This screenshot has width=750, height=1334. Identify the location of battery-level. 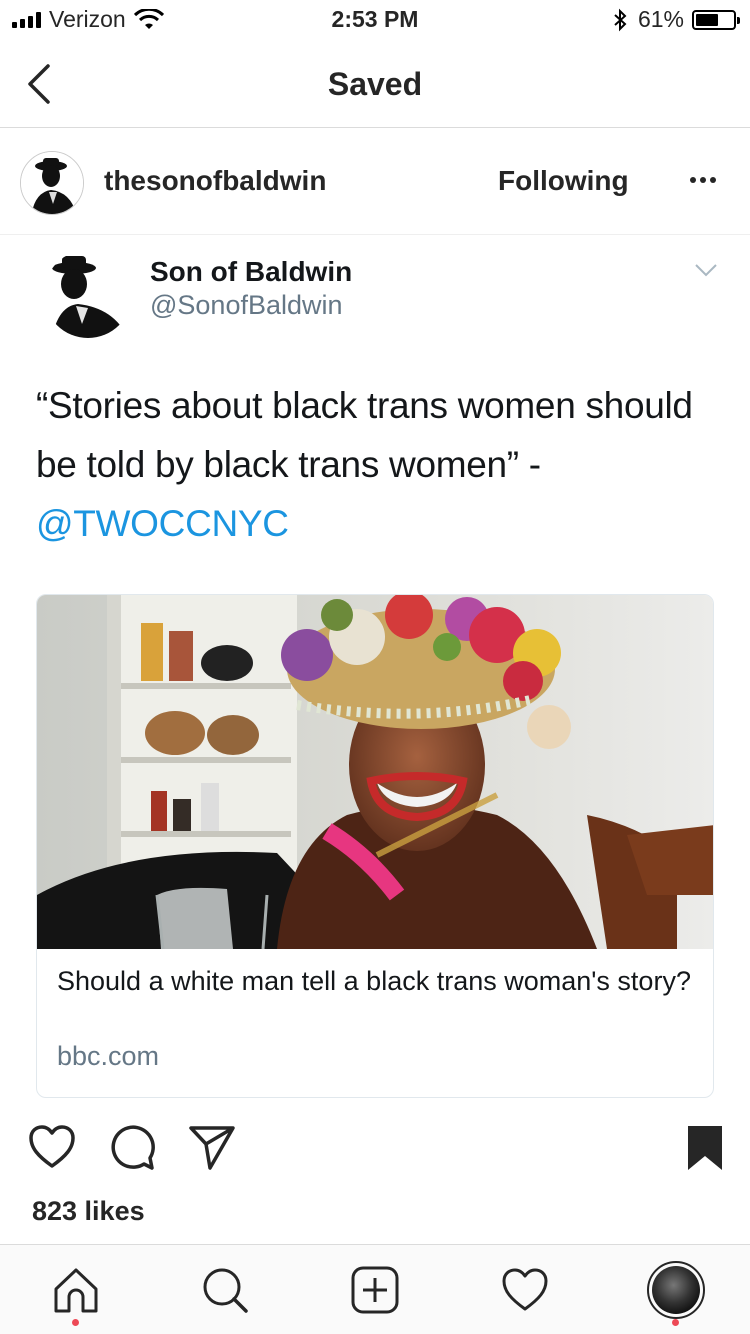
(707, 19).